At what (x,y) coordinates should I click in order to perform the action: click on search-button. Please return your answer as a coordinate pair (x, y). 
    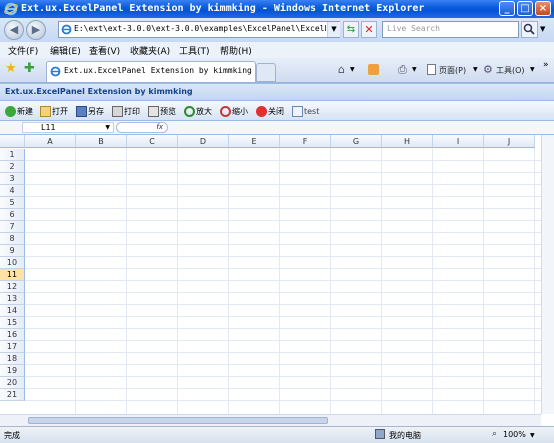
    Looking at the image, I should click on (529, 29).